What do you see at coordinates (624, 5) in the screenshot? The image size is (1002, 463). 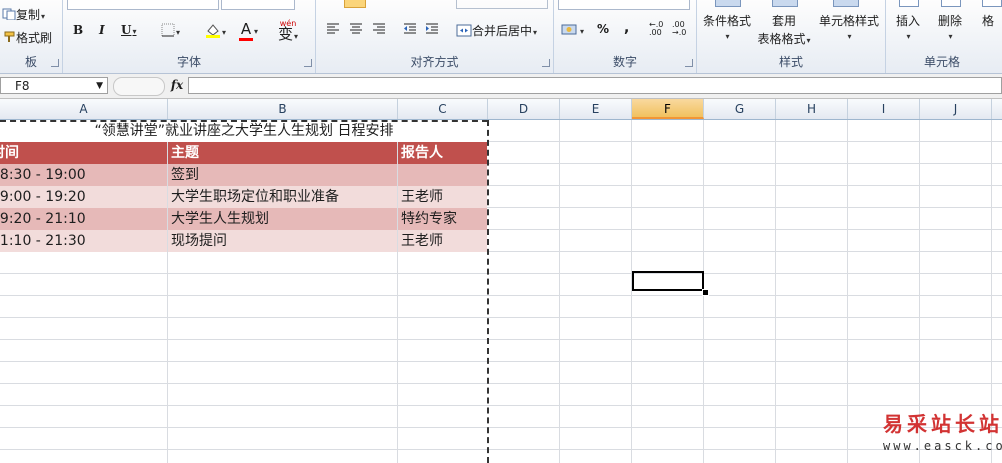 I see `number-format-combo` at bounding box center [624, 5].